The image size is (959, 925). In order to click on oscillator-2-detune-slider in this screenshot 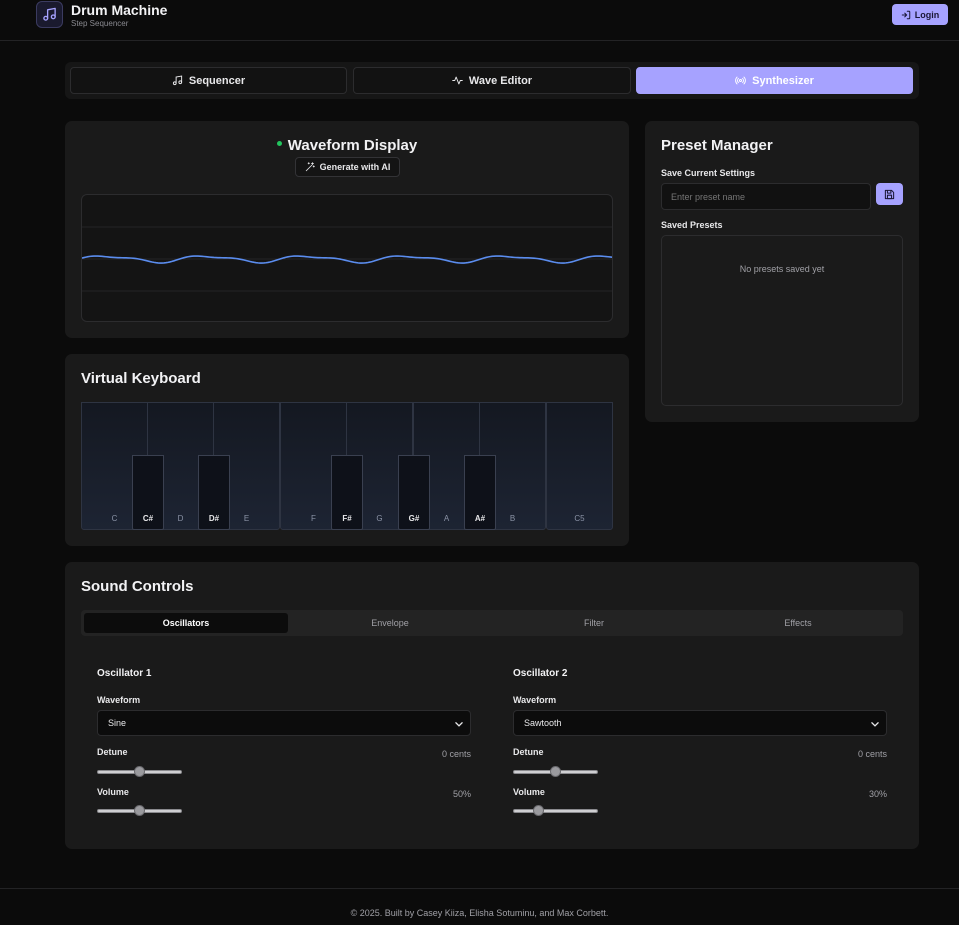, I will do `click(555, 772)`.